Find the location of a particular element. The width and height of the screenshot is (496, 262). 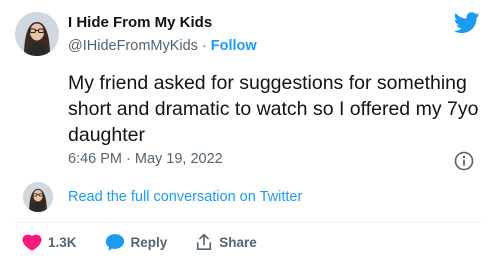

read-conversation-link: Read the full conversation on Twitter is located at coordinates (185, 197).